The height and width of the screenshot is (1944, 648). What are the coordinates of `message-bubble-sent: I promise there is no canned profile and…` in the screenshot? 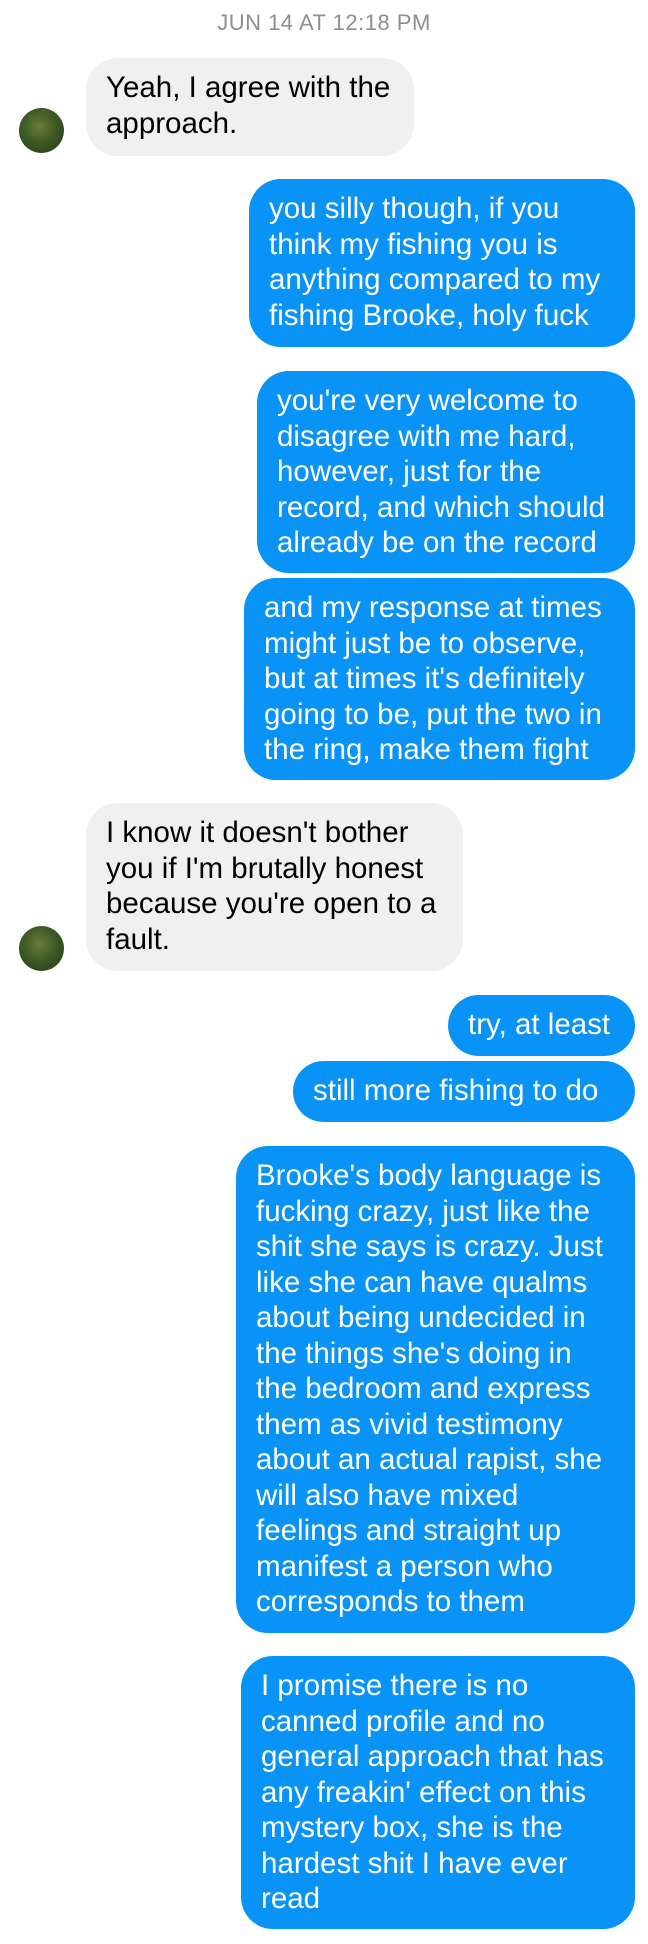 It's located at (438, 1792).